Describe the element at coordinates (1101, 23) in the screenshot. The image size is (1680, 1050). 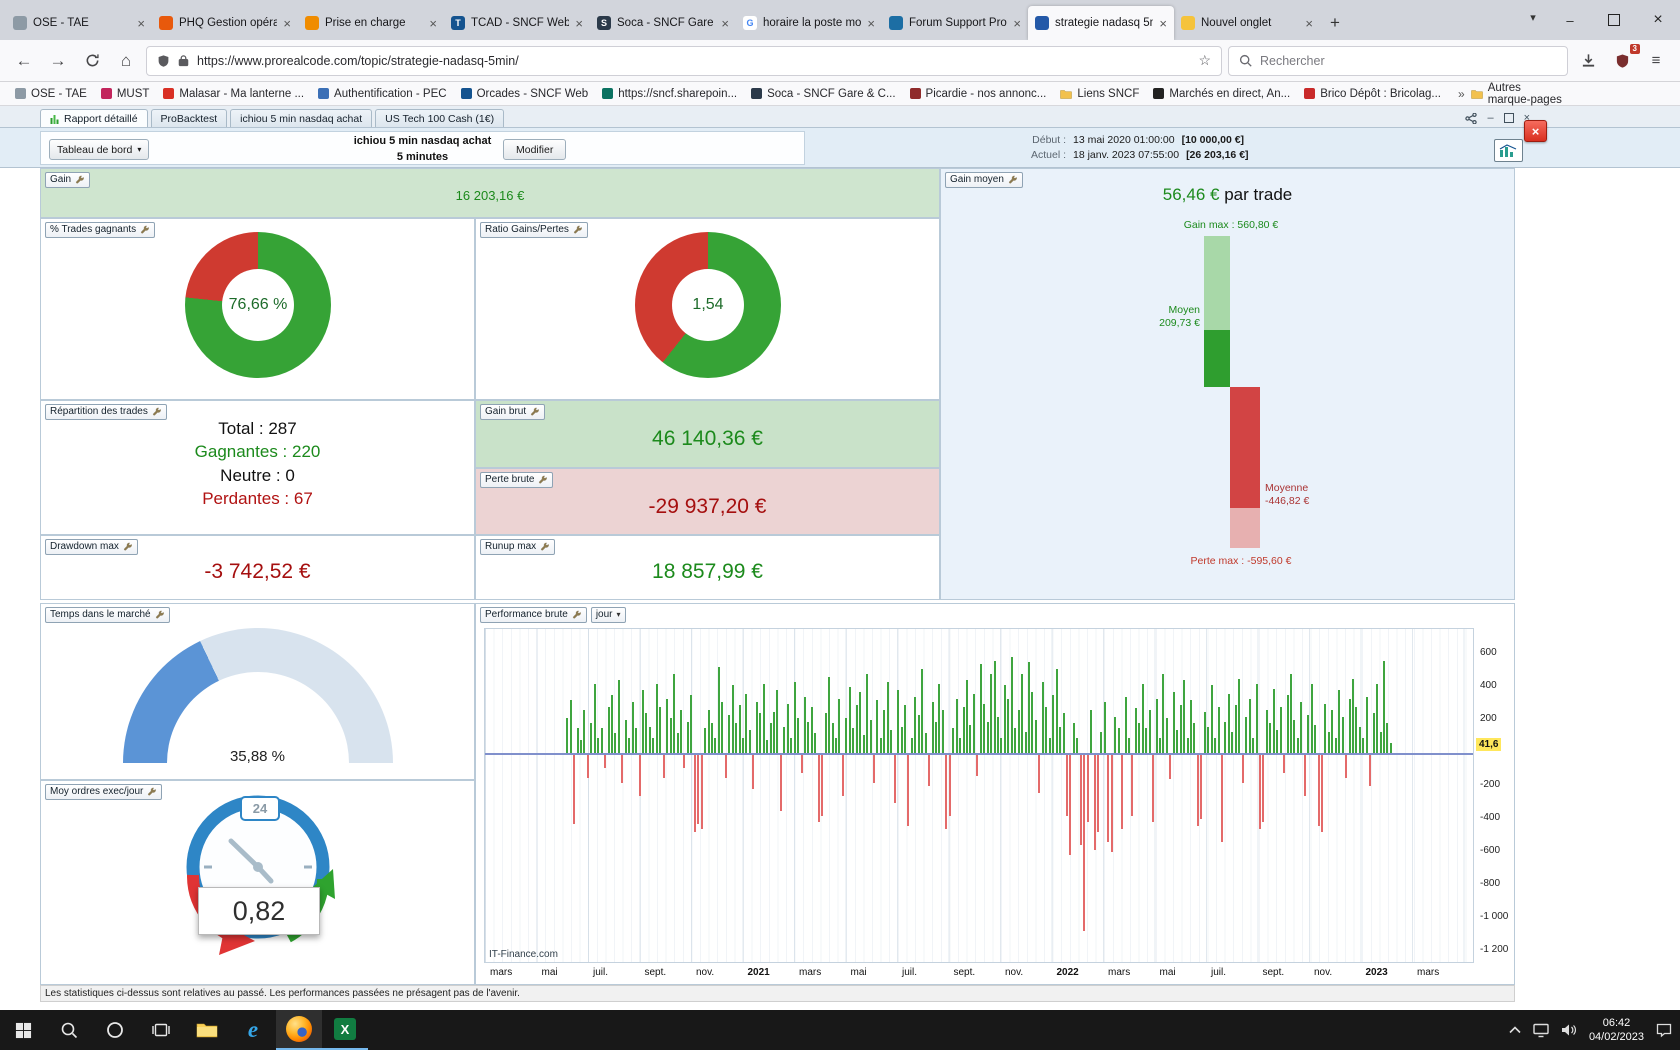
I see `browser-tab: strategie nadasq 5m ×` at that location.